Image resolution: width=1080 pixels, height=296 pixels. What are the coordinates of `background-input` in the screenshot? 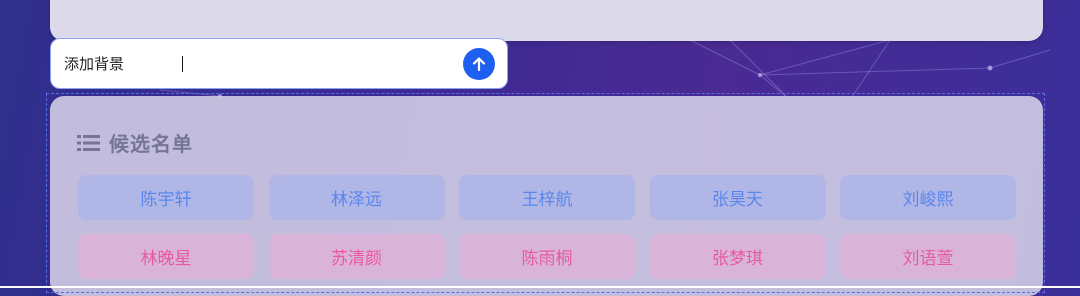 It's located at (254, 63).